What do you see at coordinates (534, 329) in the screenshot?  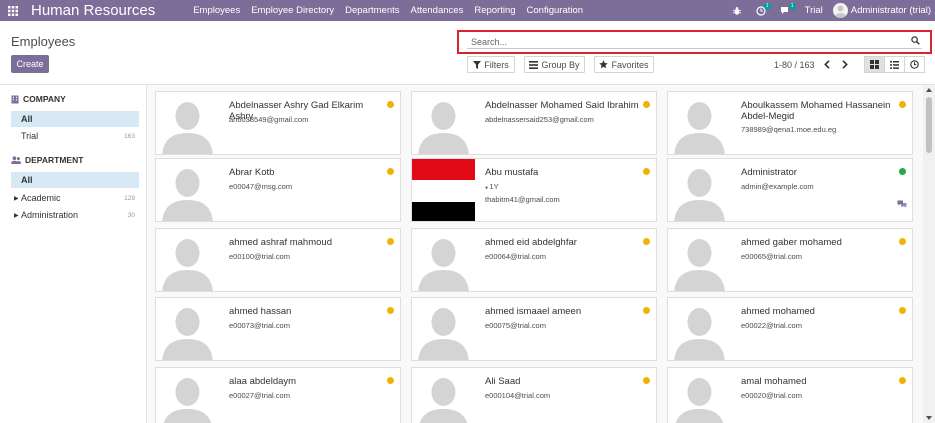 I see `employee-card: ahmed ismaael ameen e00075@trial.com` at bounding box center [534, 329].